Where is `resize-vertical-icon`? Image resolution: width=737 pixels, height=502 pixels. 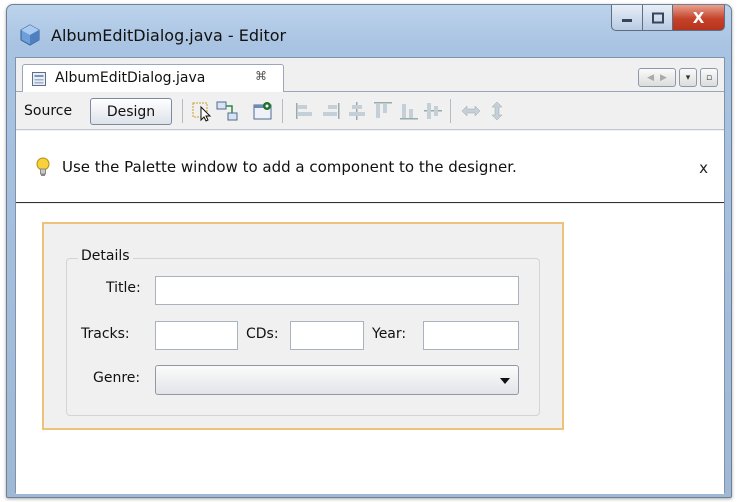
resize-vertical-icon is located at coordinates (497, 111).